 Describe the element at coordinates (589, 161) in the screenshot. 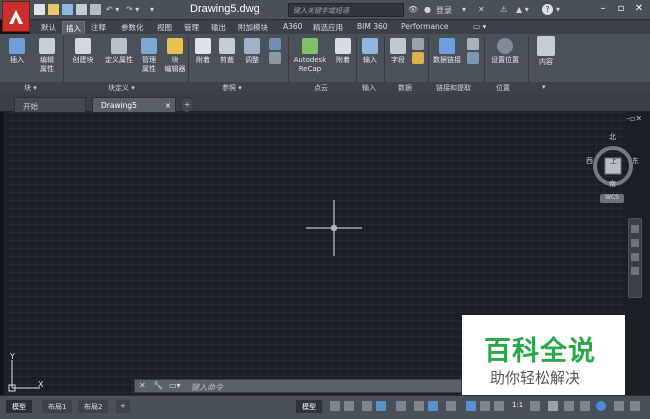

I see `compass-west: 西` at that location.